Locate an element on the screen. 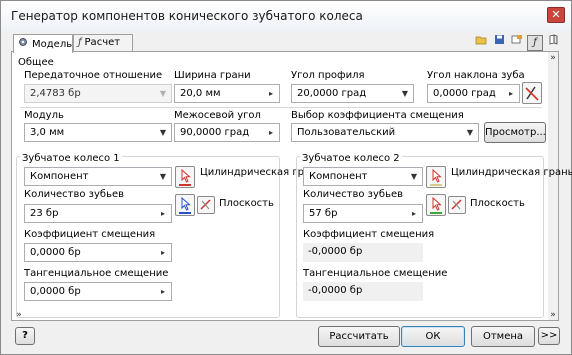  helix-direction-icon is located at coordinates (532, 93).